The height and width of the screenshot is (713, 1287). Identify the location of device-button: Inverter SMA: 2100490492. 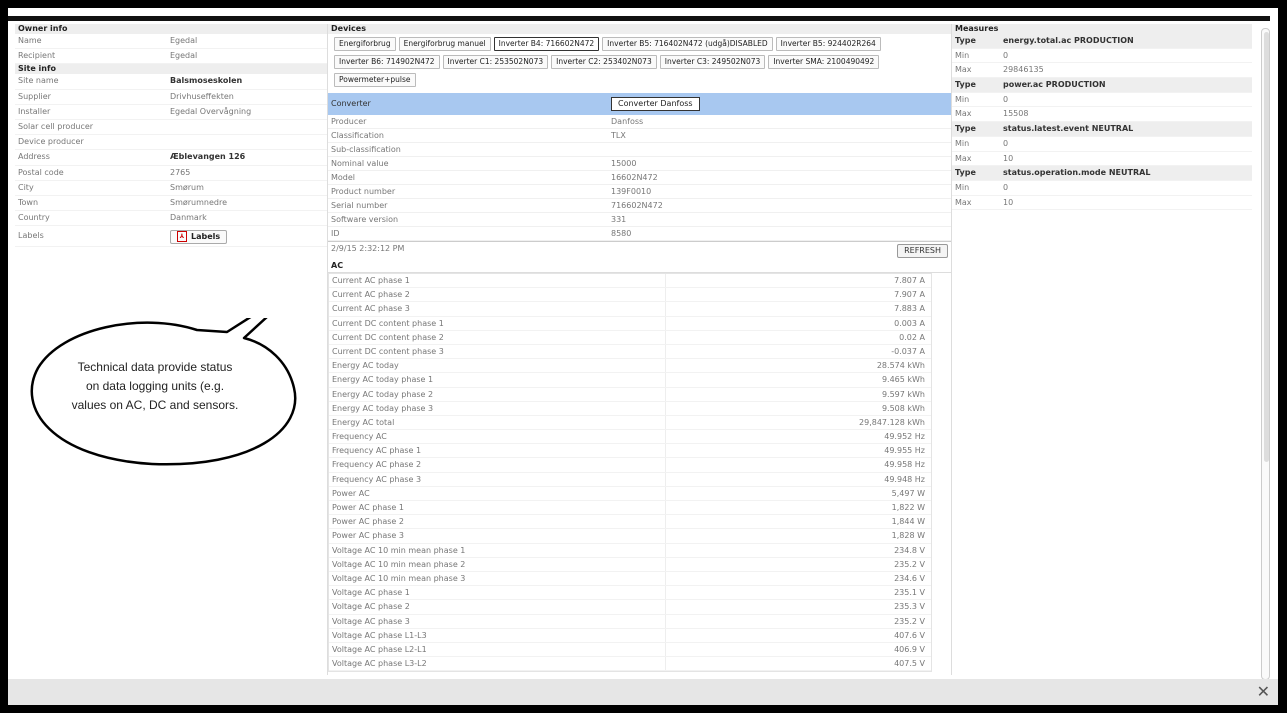
(824, 62).